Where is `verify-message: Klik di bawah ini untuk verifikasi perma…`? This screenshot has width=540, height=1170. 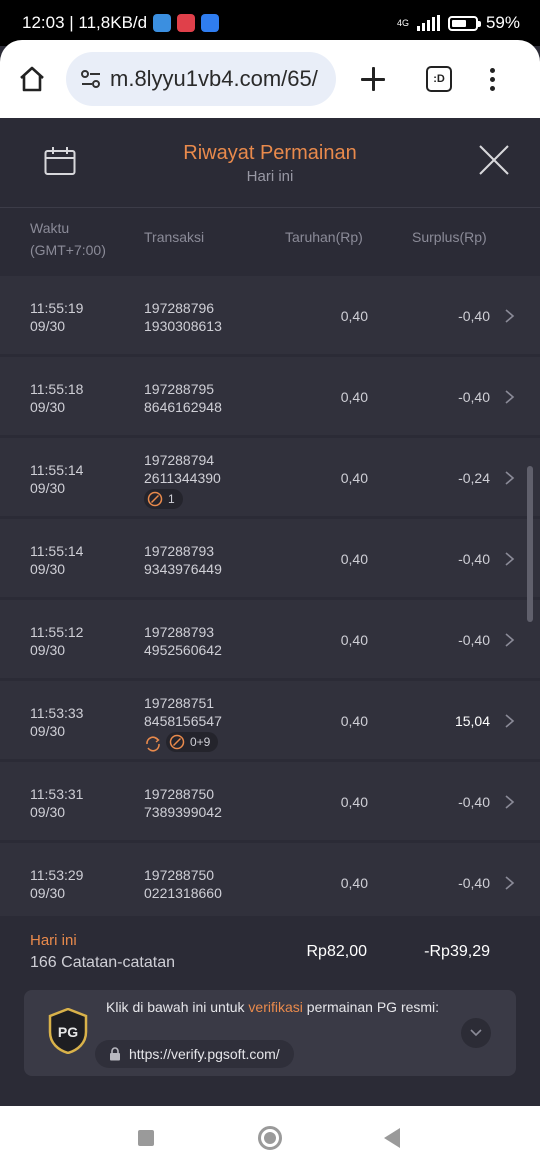
verify-message: Klik di bawah ini untuk verifikasi perma… is located at coordinates (273, 1007).